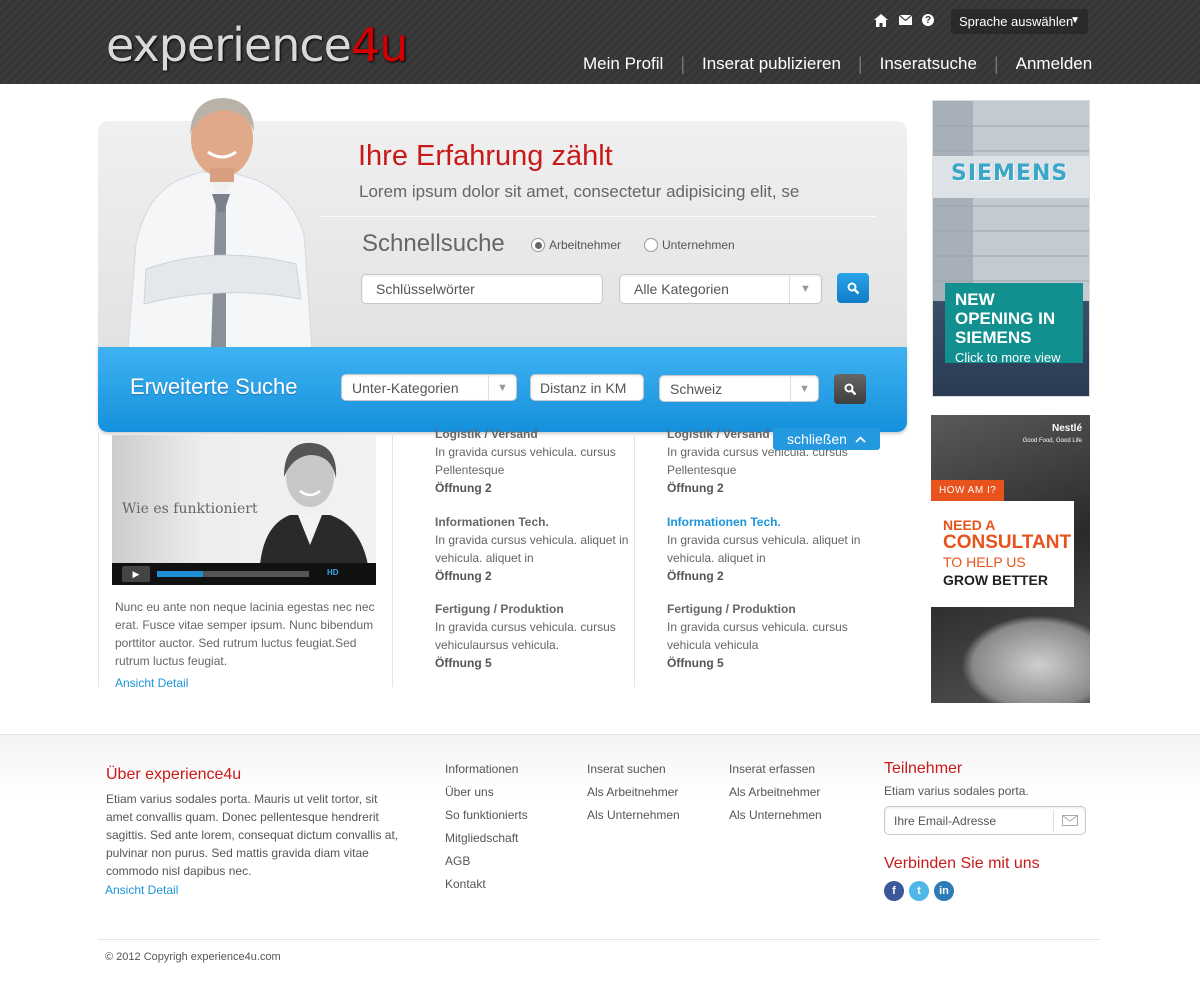 The width and height of the screenshot is (1200, 1002). What do you see at coordinates (919, 891) in the screenshot?
I see `twitter-icon: t` at bounding box center [919, 891].